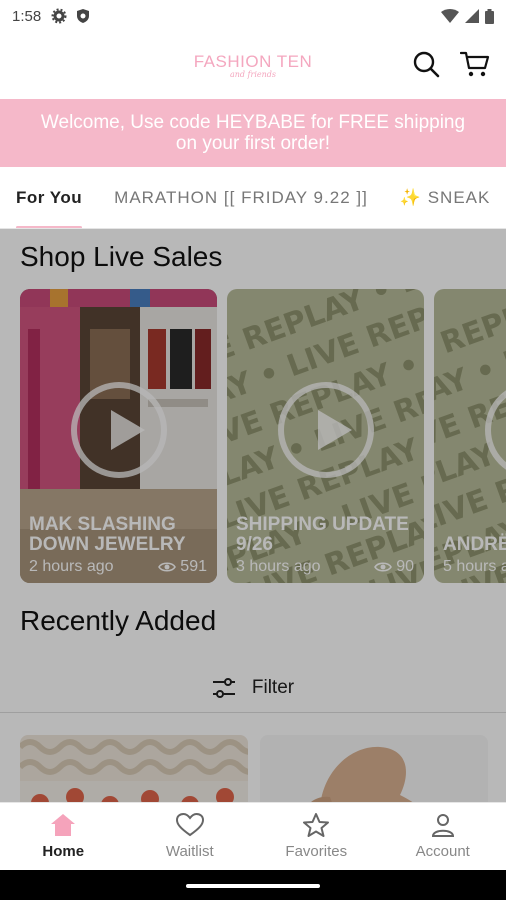 The height and width of the screenshot is (900, 506). What do you see at coordinates (253, 16) in the screenshot?
I see `status-bar: 1:58` at bounding box center [253, 16].